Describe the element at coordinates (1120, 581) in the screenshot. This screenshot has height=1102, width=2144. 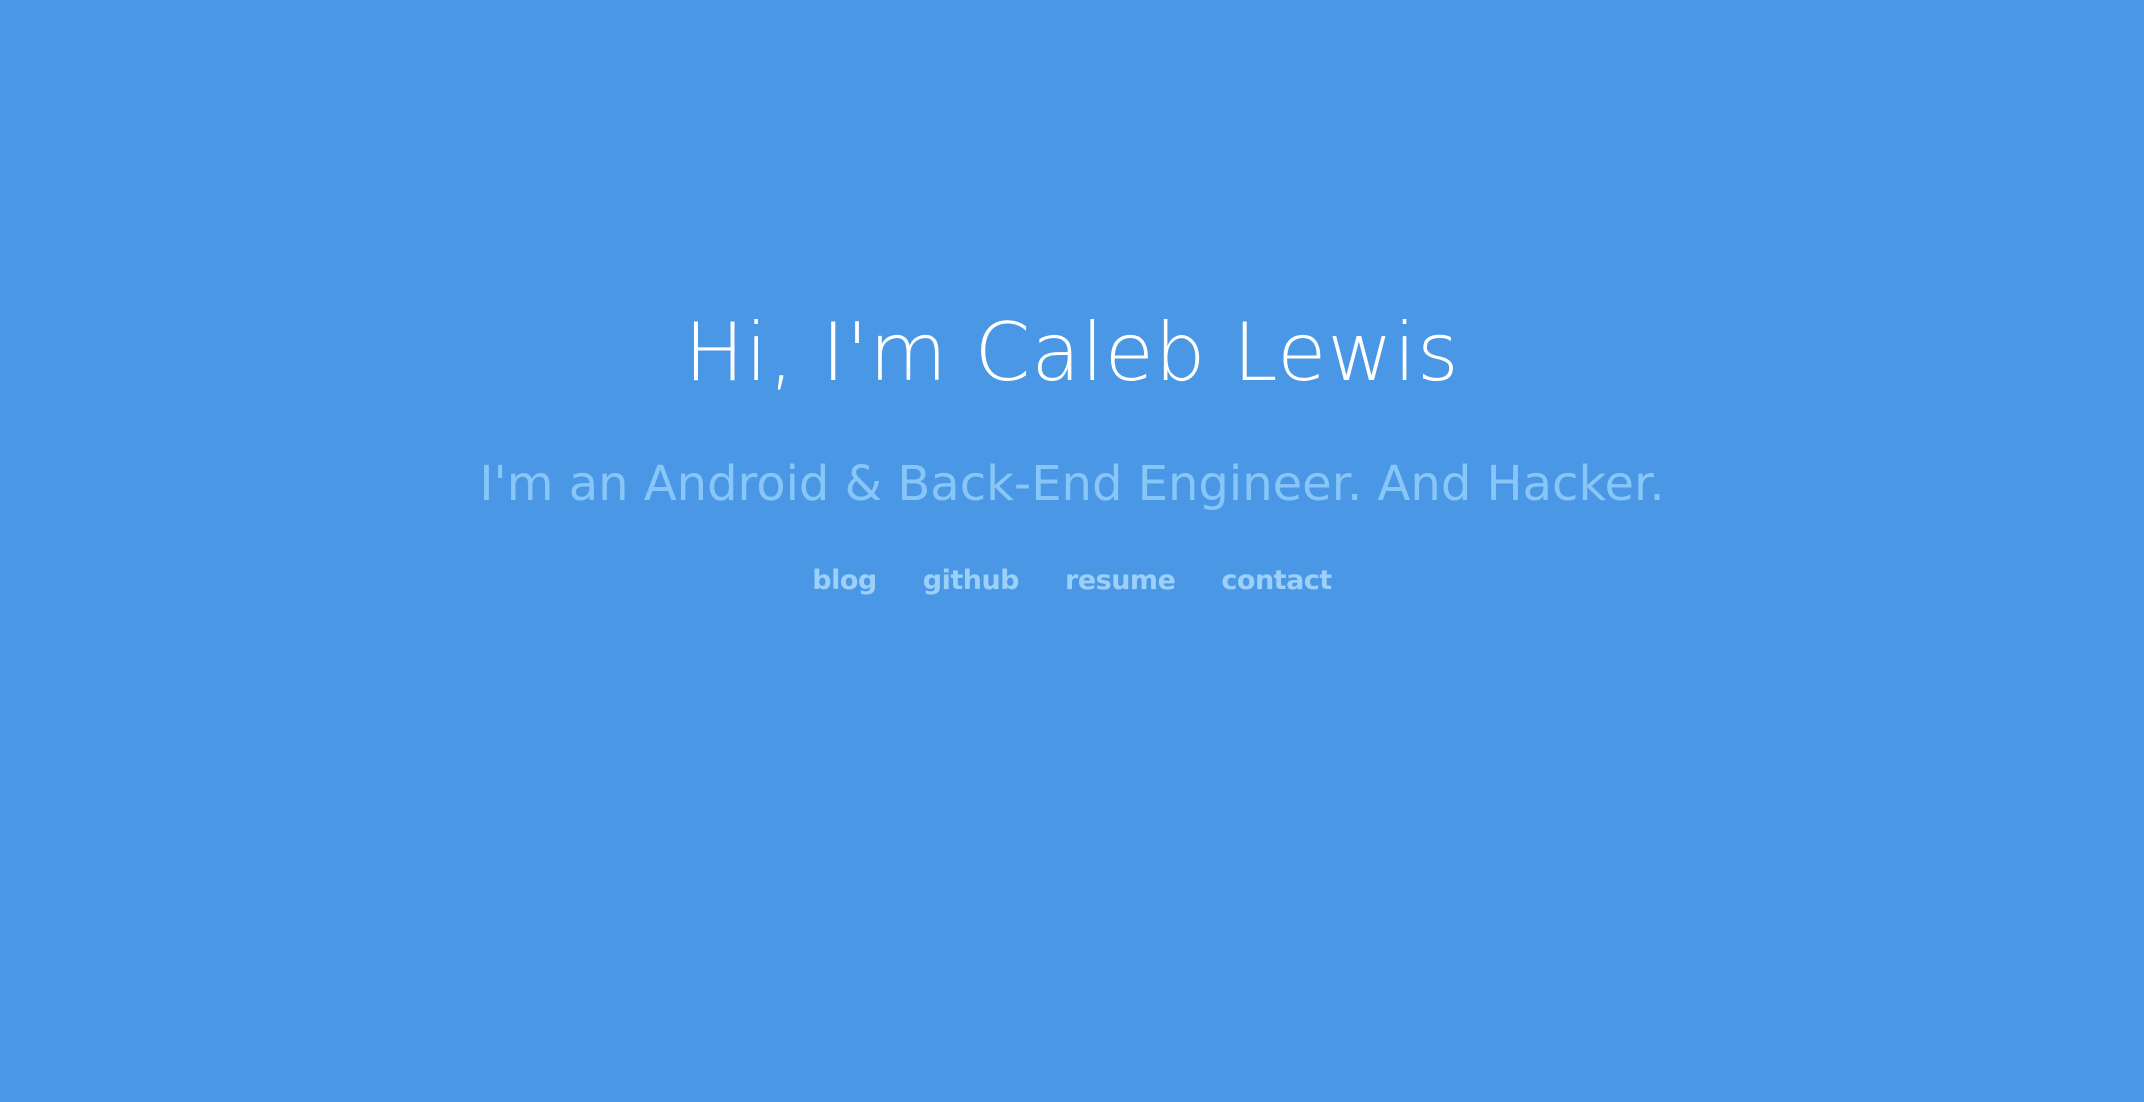
I see `nav-link-resume: resume` at that location.